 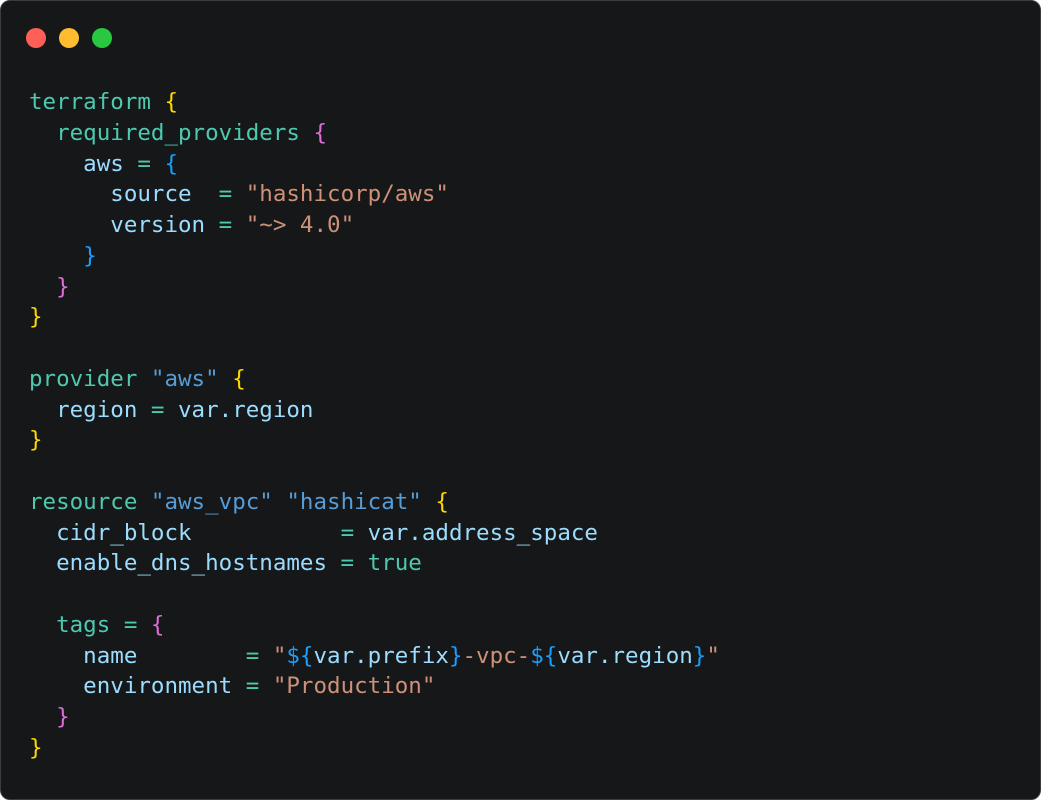 What do you see at coordinates (164, 132) in the screenshot?
I see `code-token: required_providers` at bounding box center [164, 132].